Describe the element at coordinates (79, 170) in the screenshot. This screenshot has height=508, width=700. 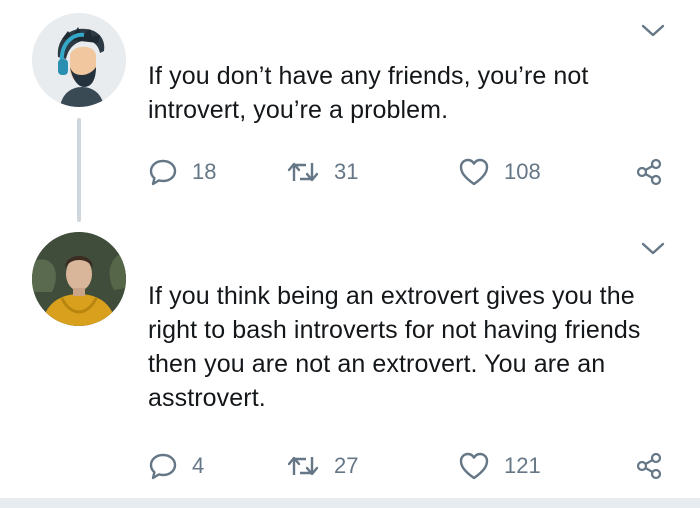
I see `thread-line` at that location.